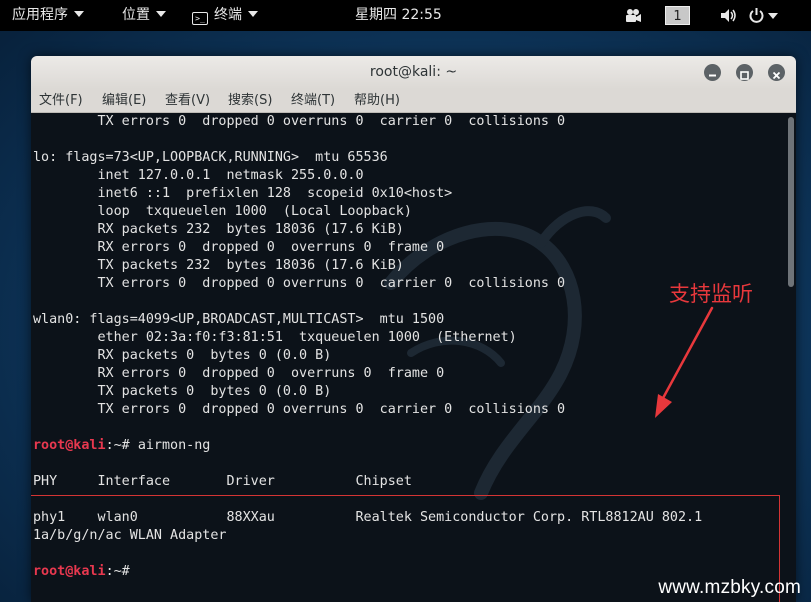 The image size is (811, 602). What do you see at coordinates (218, 229) in the screenshot?
I see `terminal-line: RX packets 232 bytes 18036 (17.6 KiB)` at bounding box center [218, 229].